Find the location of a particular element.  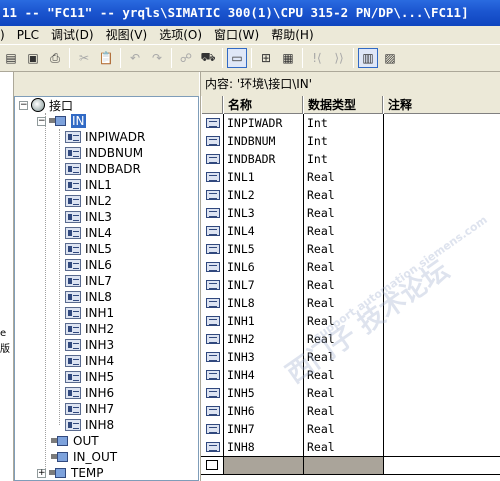

table-row: INL6 Real is located at coordinates (350, 267).